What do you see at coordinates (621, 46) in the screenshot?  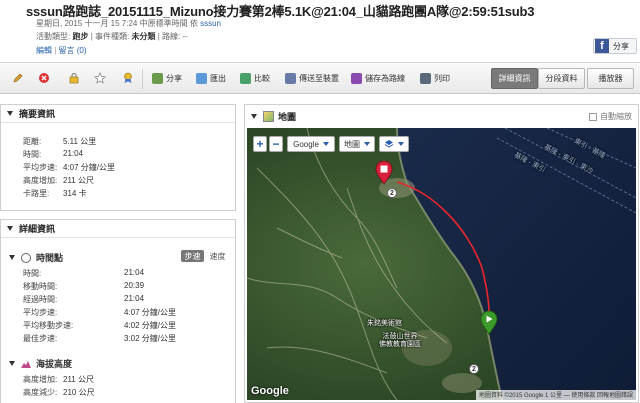 I see `facebook-share-label: 分享` at bounding box center [621, 46].